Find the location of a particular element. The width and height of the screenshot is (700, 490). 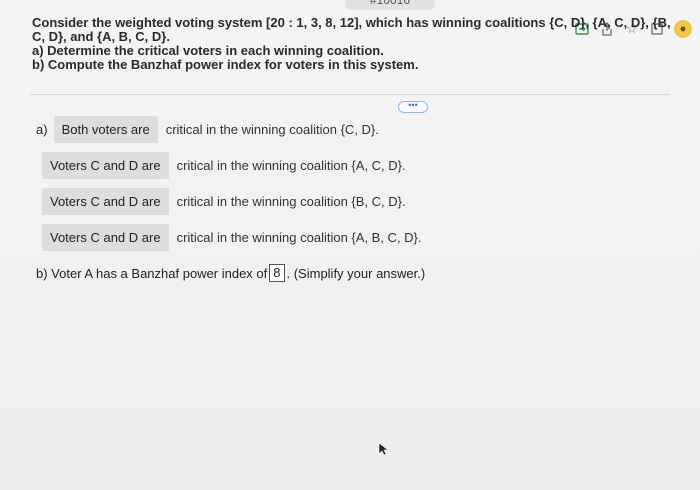

answer-chip-2: Voters C and D are is located at coordinates (105, 165).